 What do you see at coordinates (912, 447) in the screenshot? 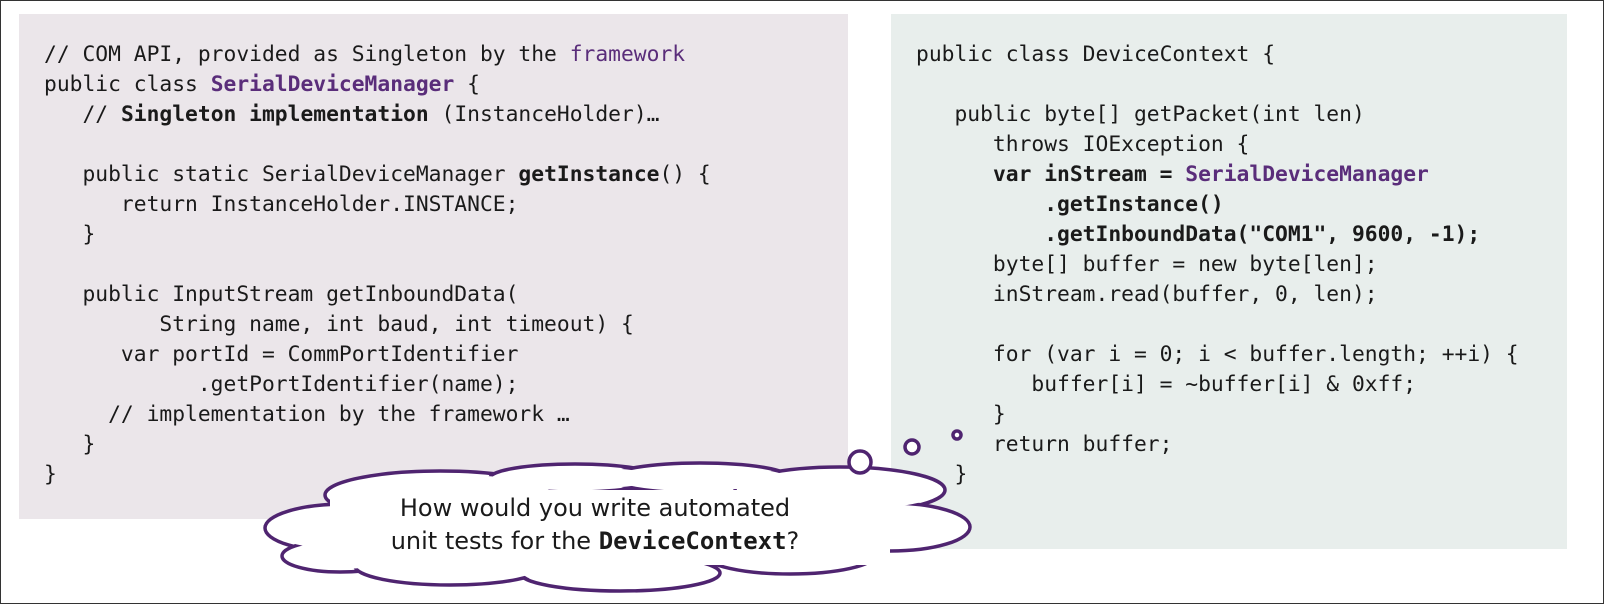
I see `thought-bubble-medium` at bounding box center [912, 447].